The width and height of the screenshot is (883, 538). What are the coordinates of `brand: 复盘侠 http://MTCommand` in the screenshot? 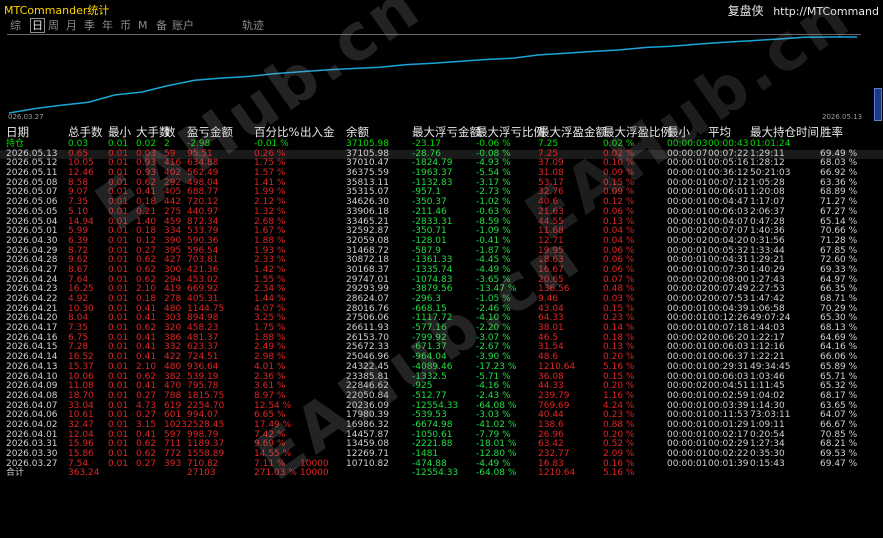 It's located at (803, 10).